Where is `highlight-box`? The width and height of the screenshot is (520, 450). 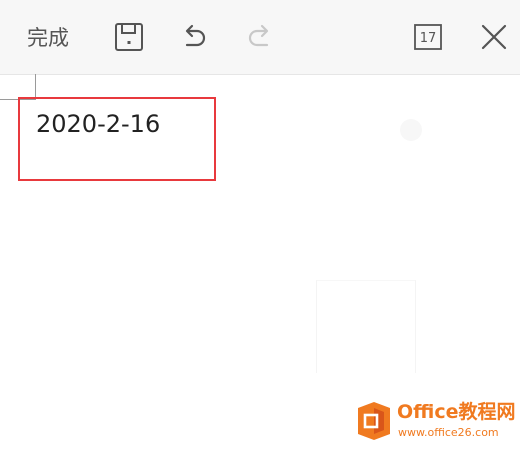
highlight-box is located at coordinates (117, 139).